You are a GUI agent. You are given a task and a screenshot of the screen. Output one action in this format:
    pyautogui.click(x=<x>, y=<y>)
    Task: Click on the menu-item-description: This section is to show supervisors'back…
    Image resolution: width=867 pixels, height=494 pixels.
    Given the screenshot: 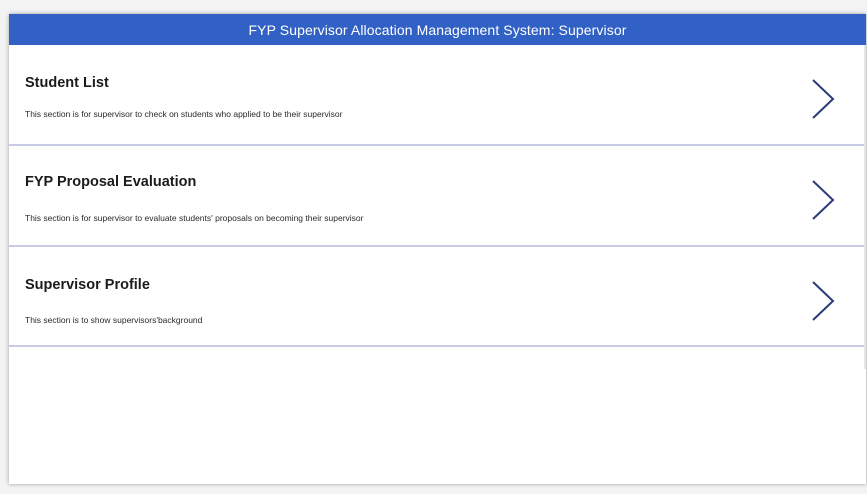 What is the action you would take?
    pyautogui.click(x=114, y=320)
    